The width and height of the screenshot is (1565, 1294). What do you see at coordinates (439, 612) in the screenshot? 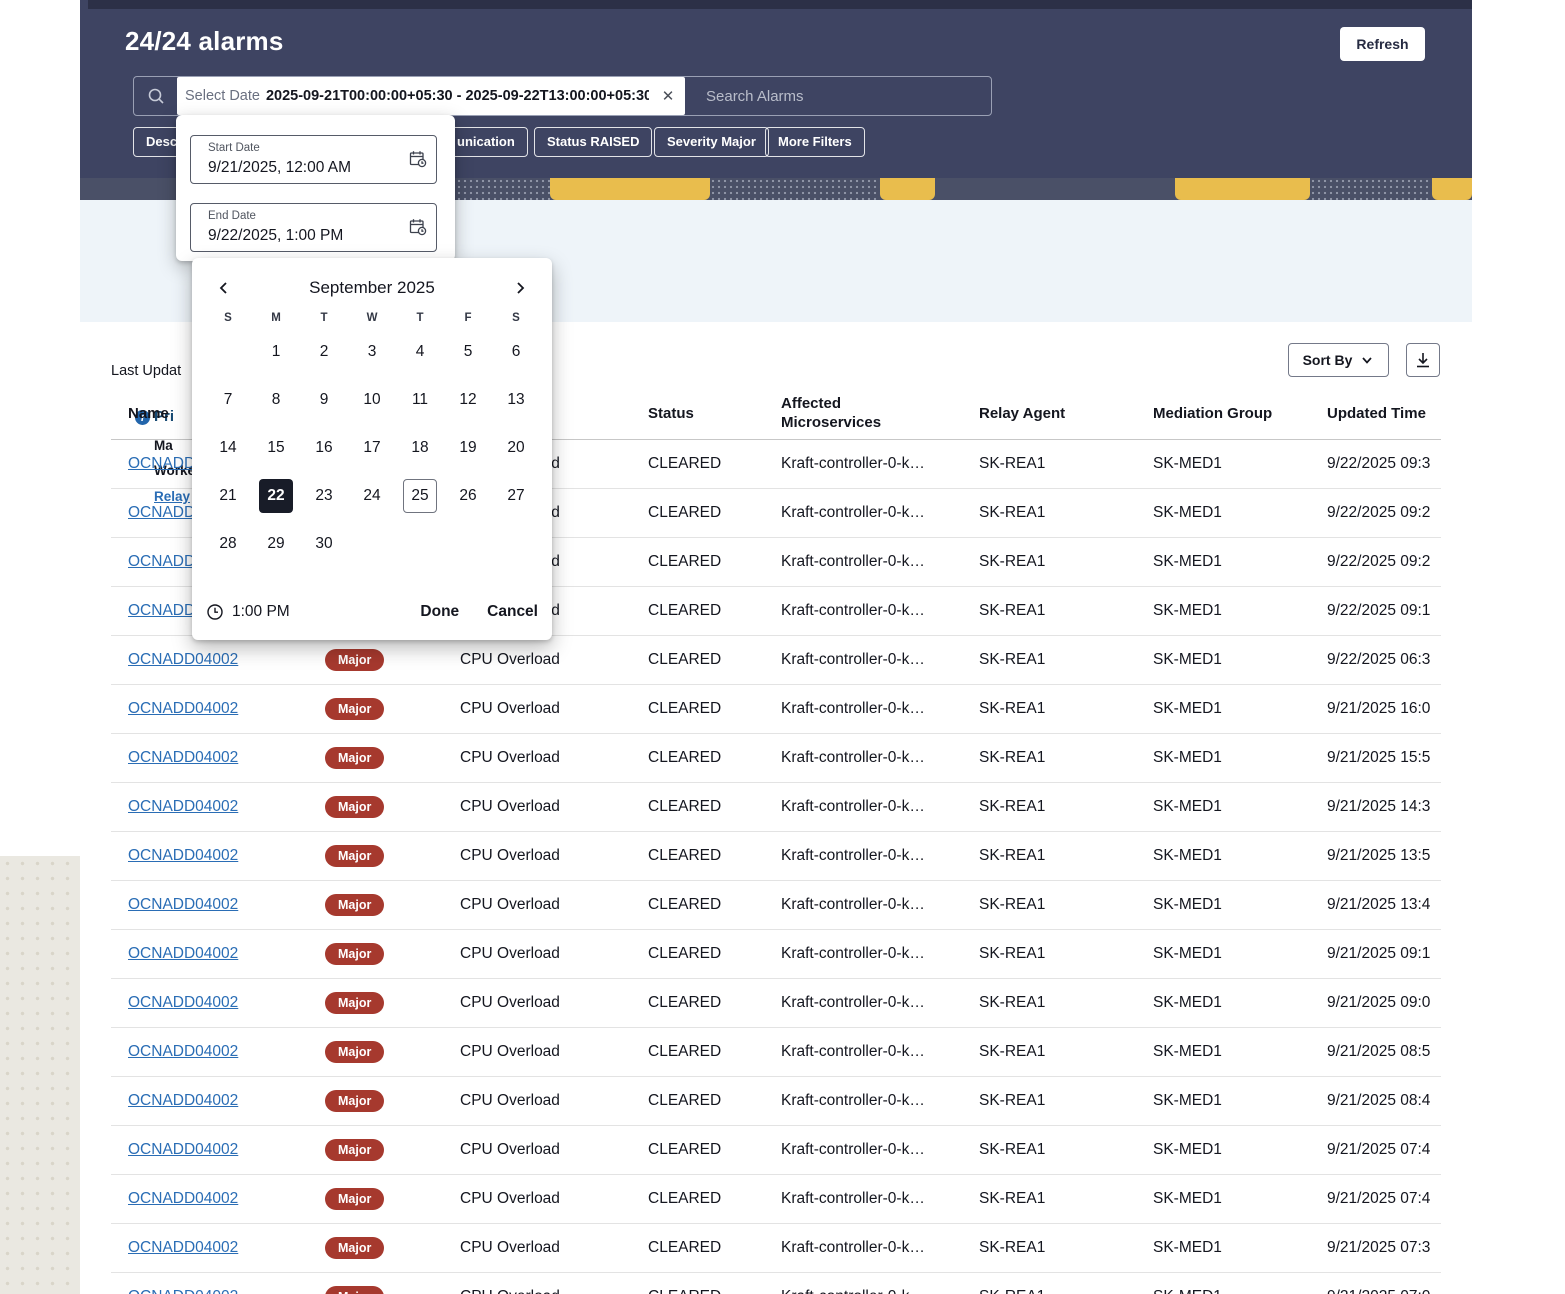
I see `done-button: Done` at bounding box center [439, 612].